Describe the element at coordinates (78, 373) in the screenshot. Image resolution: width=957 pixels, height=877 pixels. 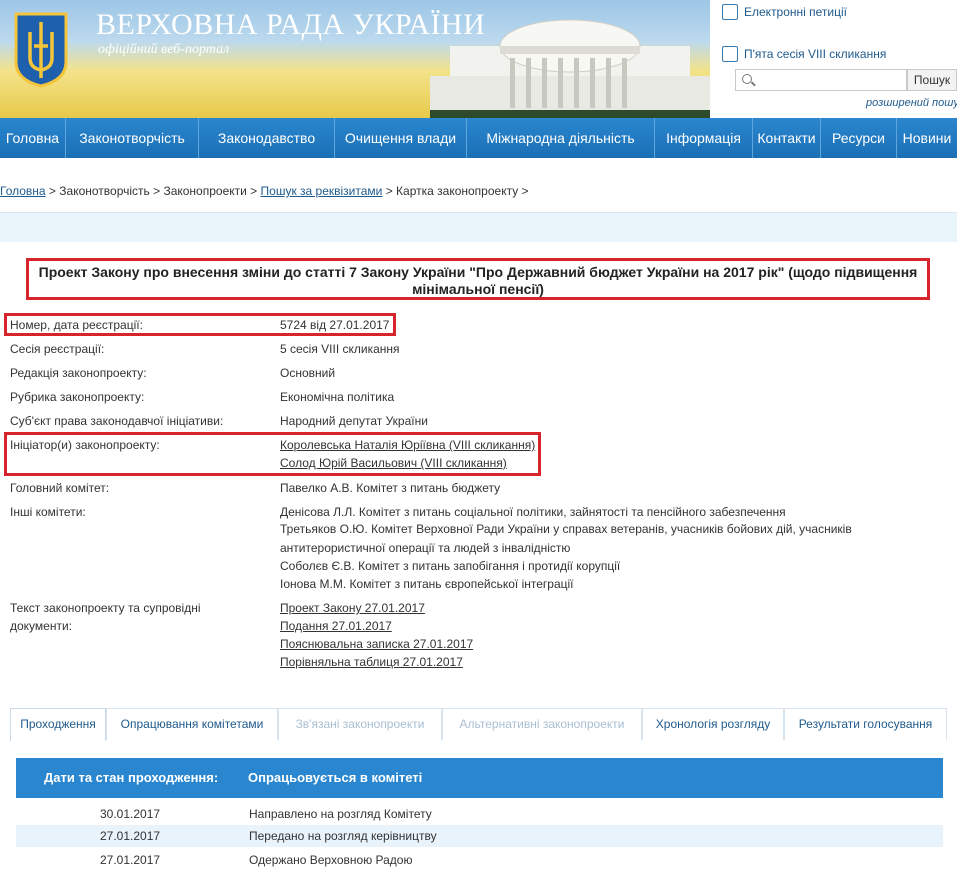
I see `edition-label: Редакція законопроекту:` at that location.